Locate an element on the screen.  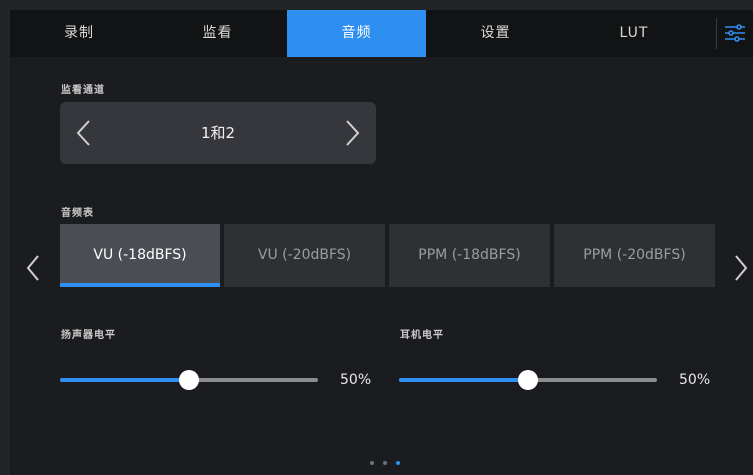
meter-option-ppm-20: PPM (-20dBFS) is located at coordinates (634, 255).